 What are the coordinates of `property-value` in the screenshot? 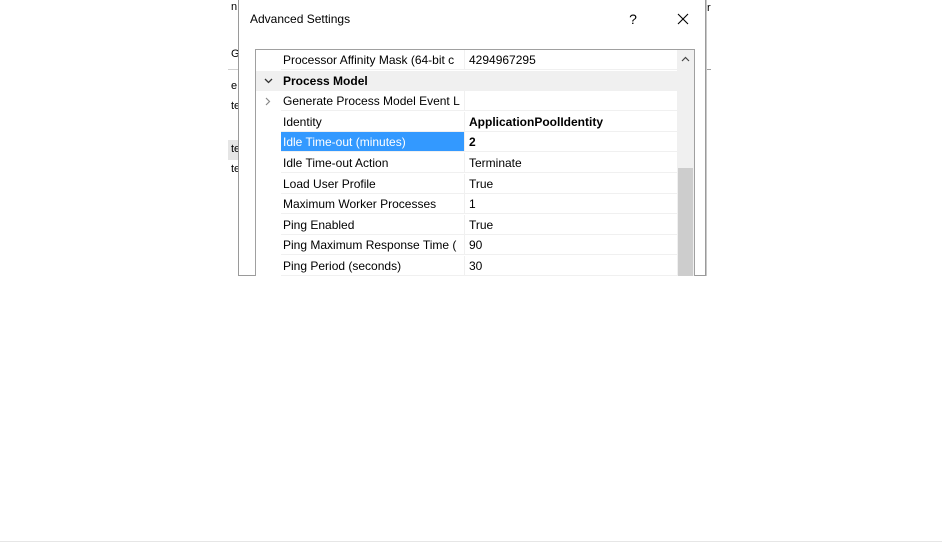 It's located at (571, 101).